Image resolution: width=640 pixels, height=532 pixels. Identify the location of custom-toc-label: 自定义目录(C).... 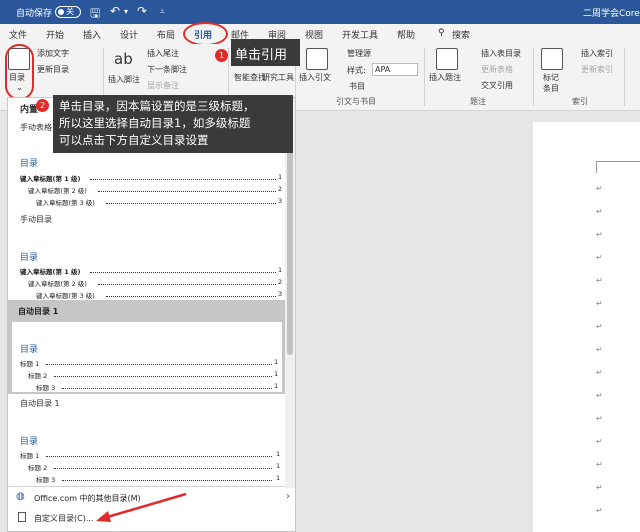
(63, 518).